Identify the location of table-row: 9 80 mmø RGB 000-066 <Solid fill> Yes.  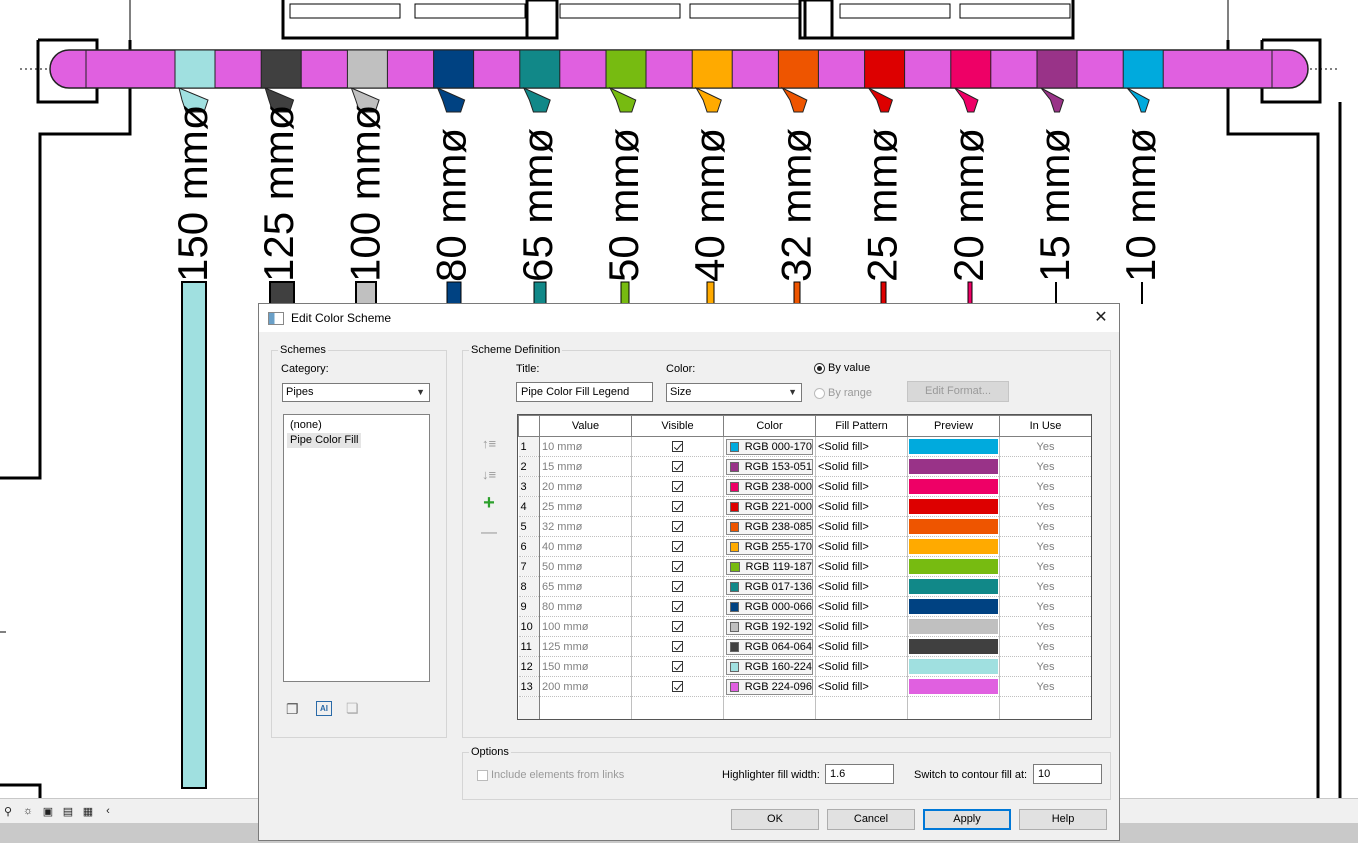
(804, 606).